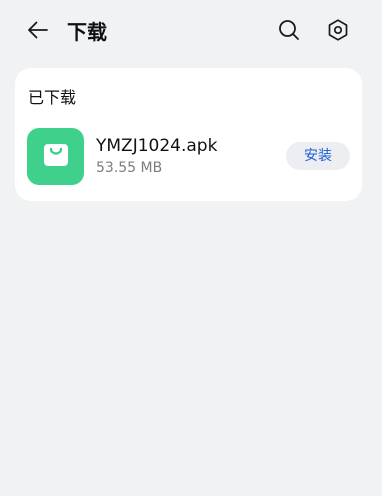  What do you see at coordinates (52, 97) in the screenshot?
I see `section-title: 已下载` at bounding box center [52, 97].